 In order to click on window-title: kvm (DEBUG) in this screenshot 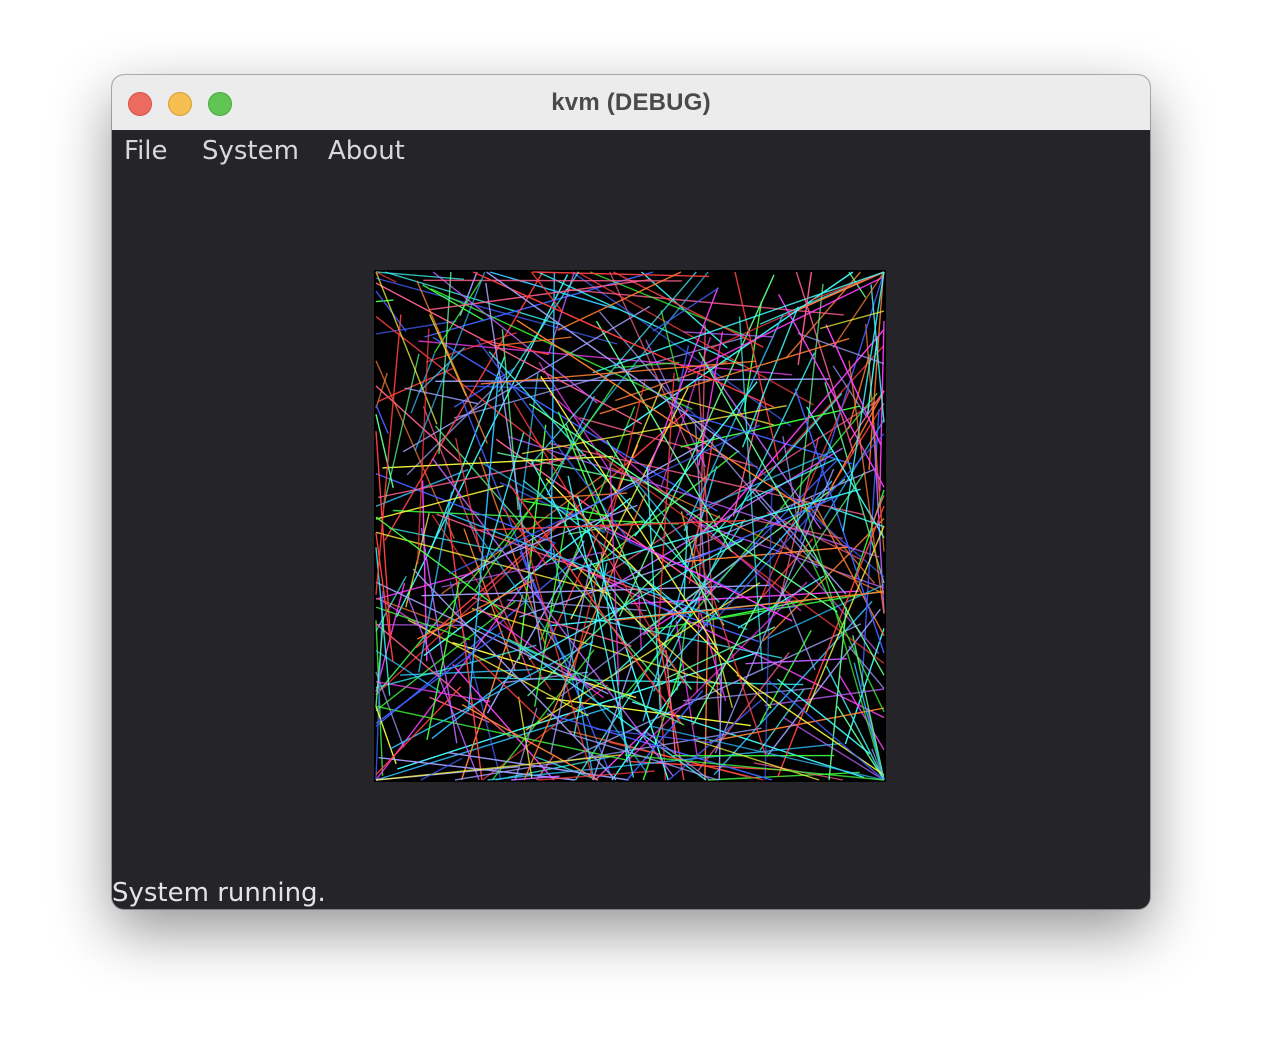, I will do `click(631, 102)`.